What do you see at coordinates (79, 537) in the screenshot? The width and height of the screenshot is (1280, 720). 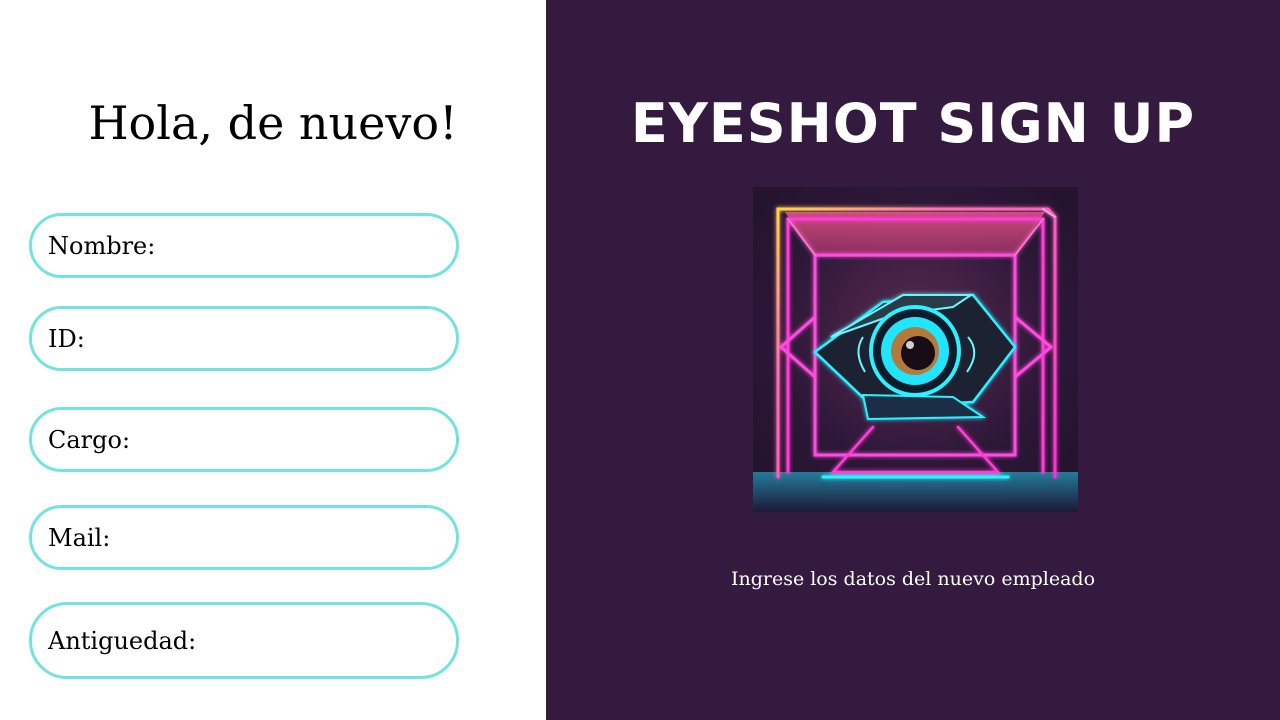 I see `mail-label: Mail:` at bounding box center [79, 537].